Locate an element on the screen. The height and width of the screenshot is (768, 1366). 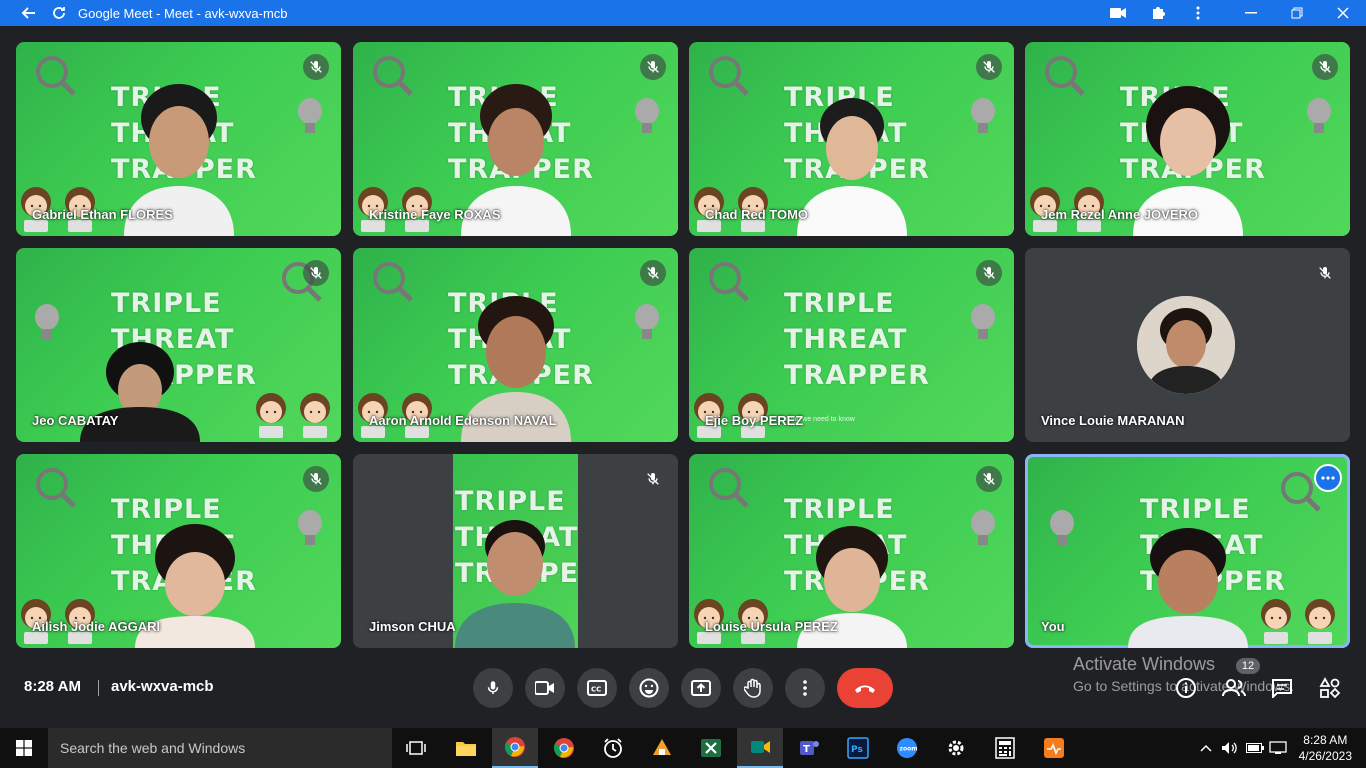
chat-icon is located at coordinates (1282, 688).